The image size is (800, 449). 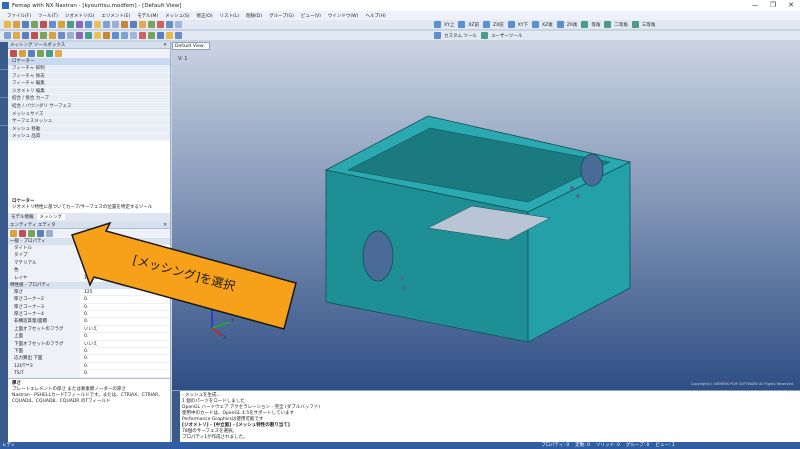 I want to click on toolbox-move-up-icon, so click(x=22, y=53).